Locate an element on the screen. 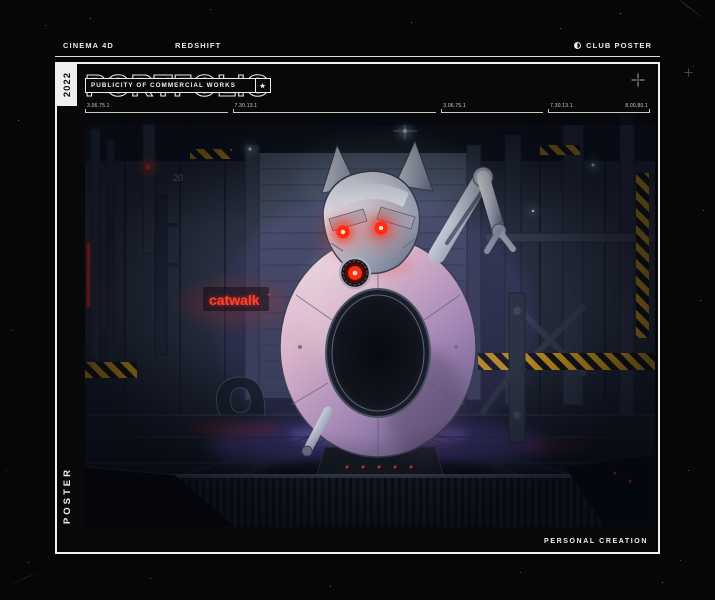 This screenshot has width=715, height=600. year-box: 2022 is located at coordinates (67, 85).